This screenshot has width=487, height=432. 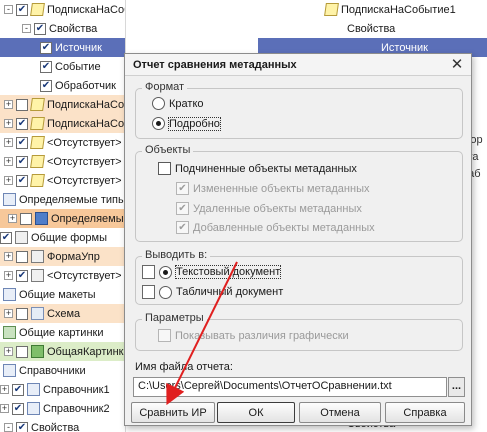 I want to click on right-tree-row-label: Свойства, so click(x=371, y=28).